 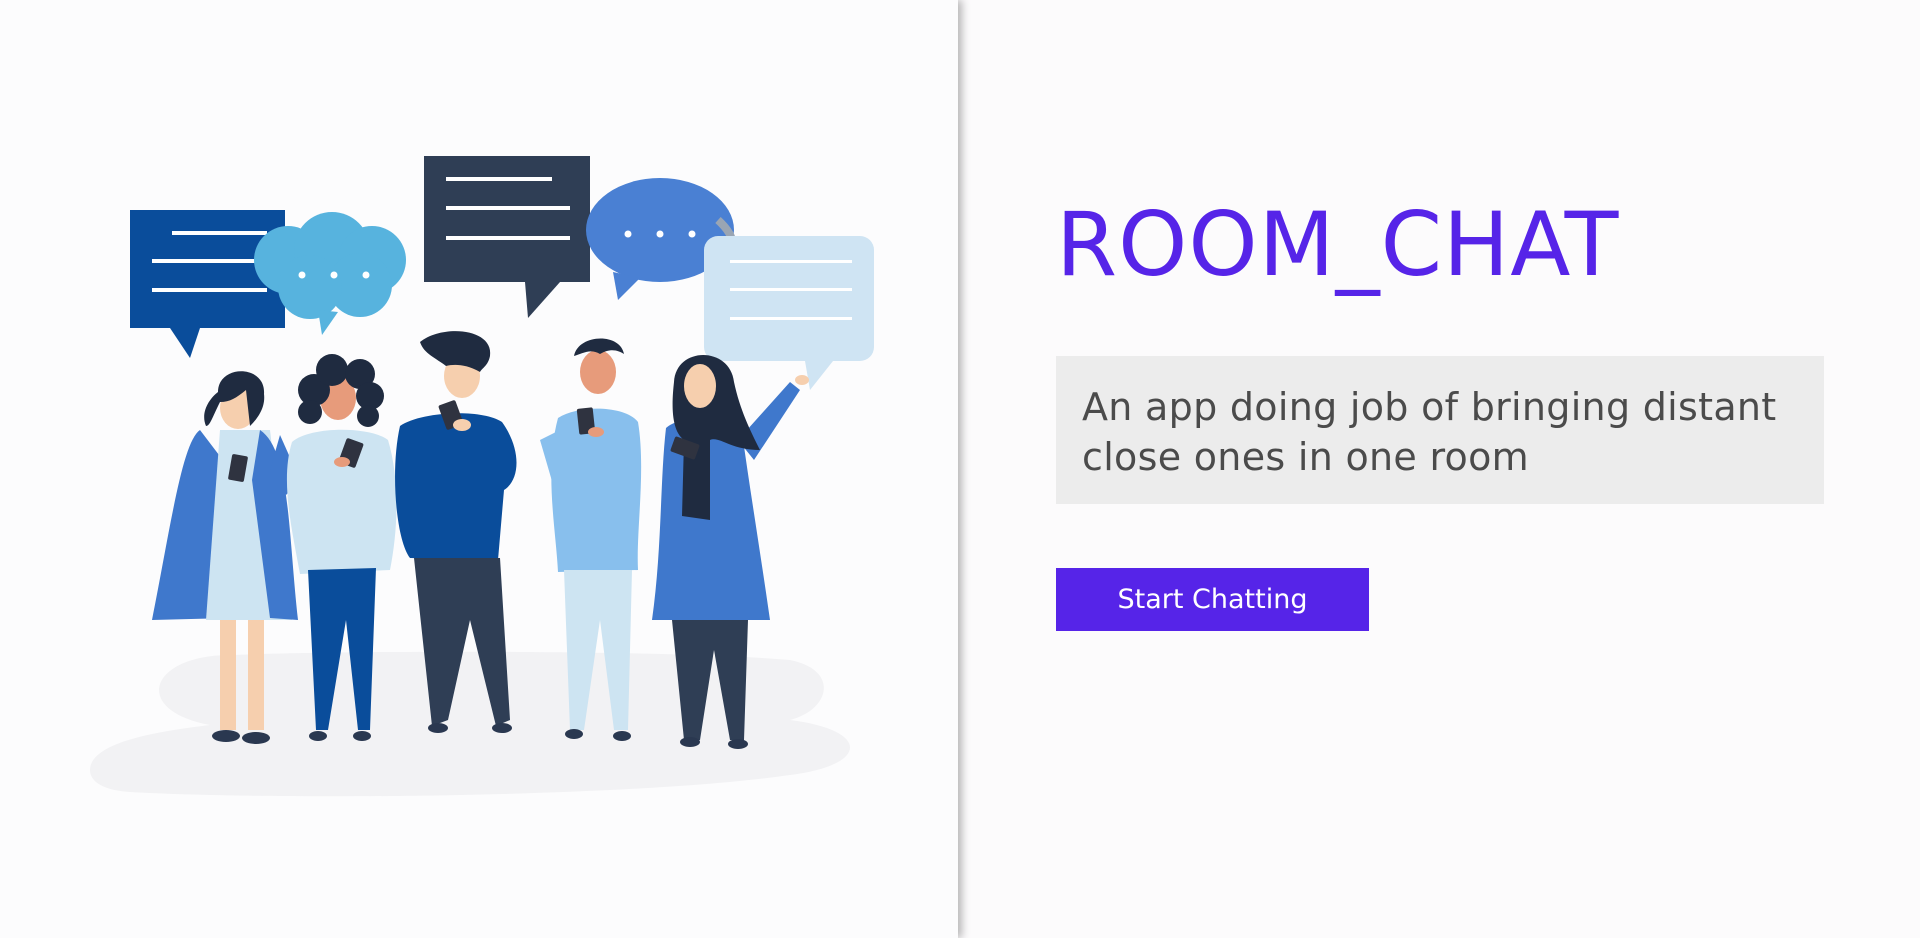 I want to click on start-chatting-button: Start Chatting, so click(x=1212, y=599).